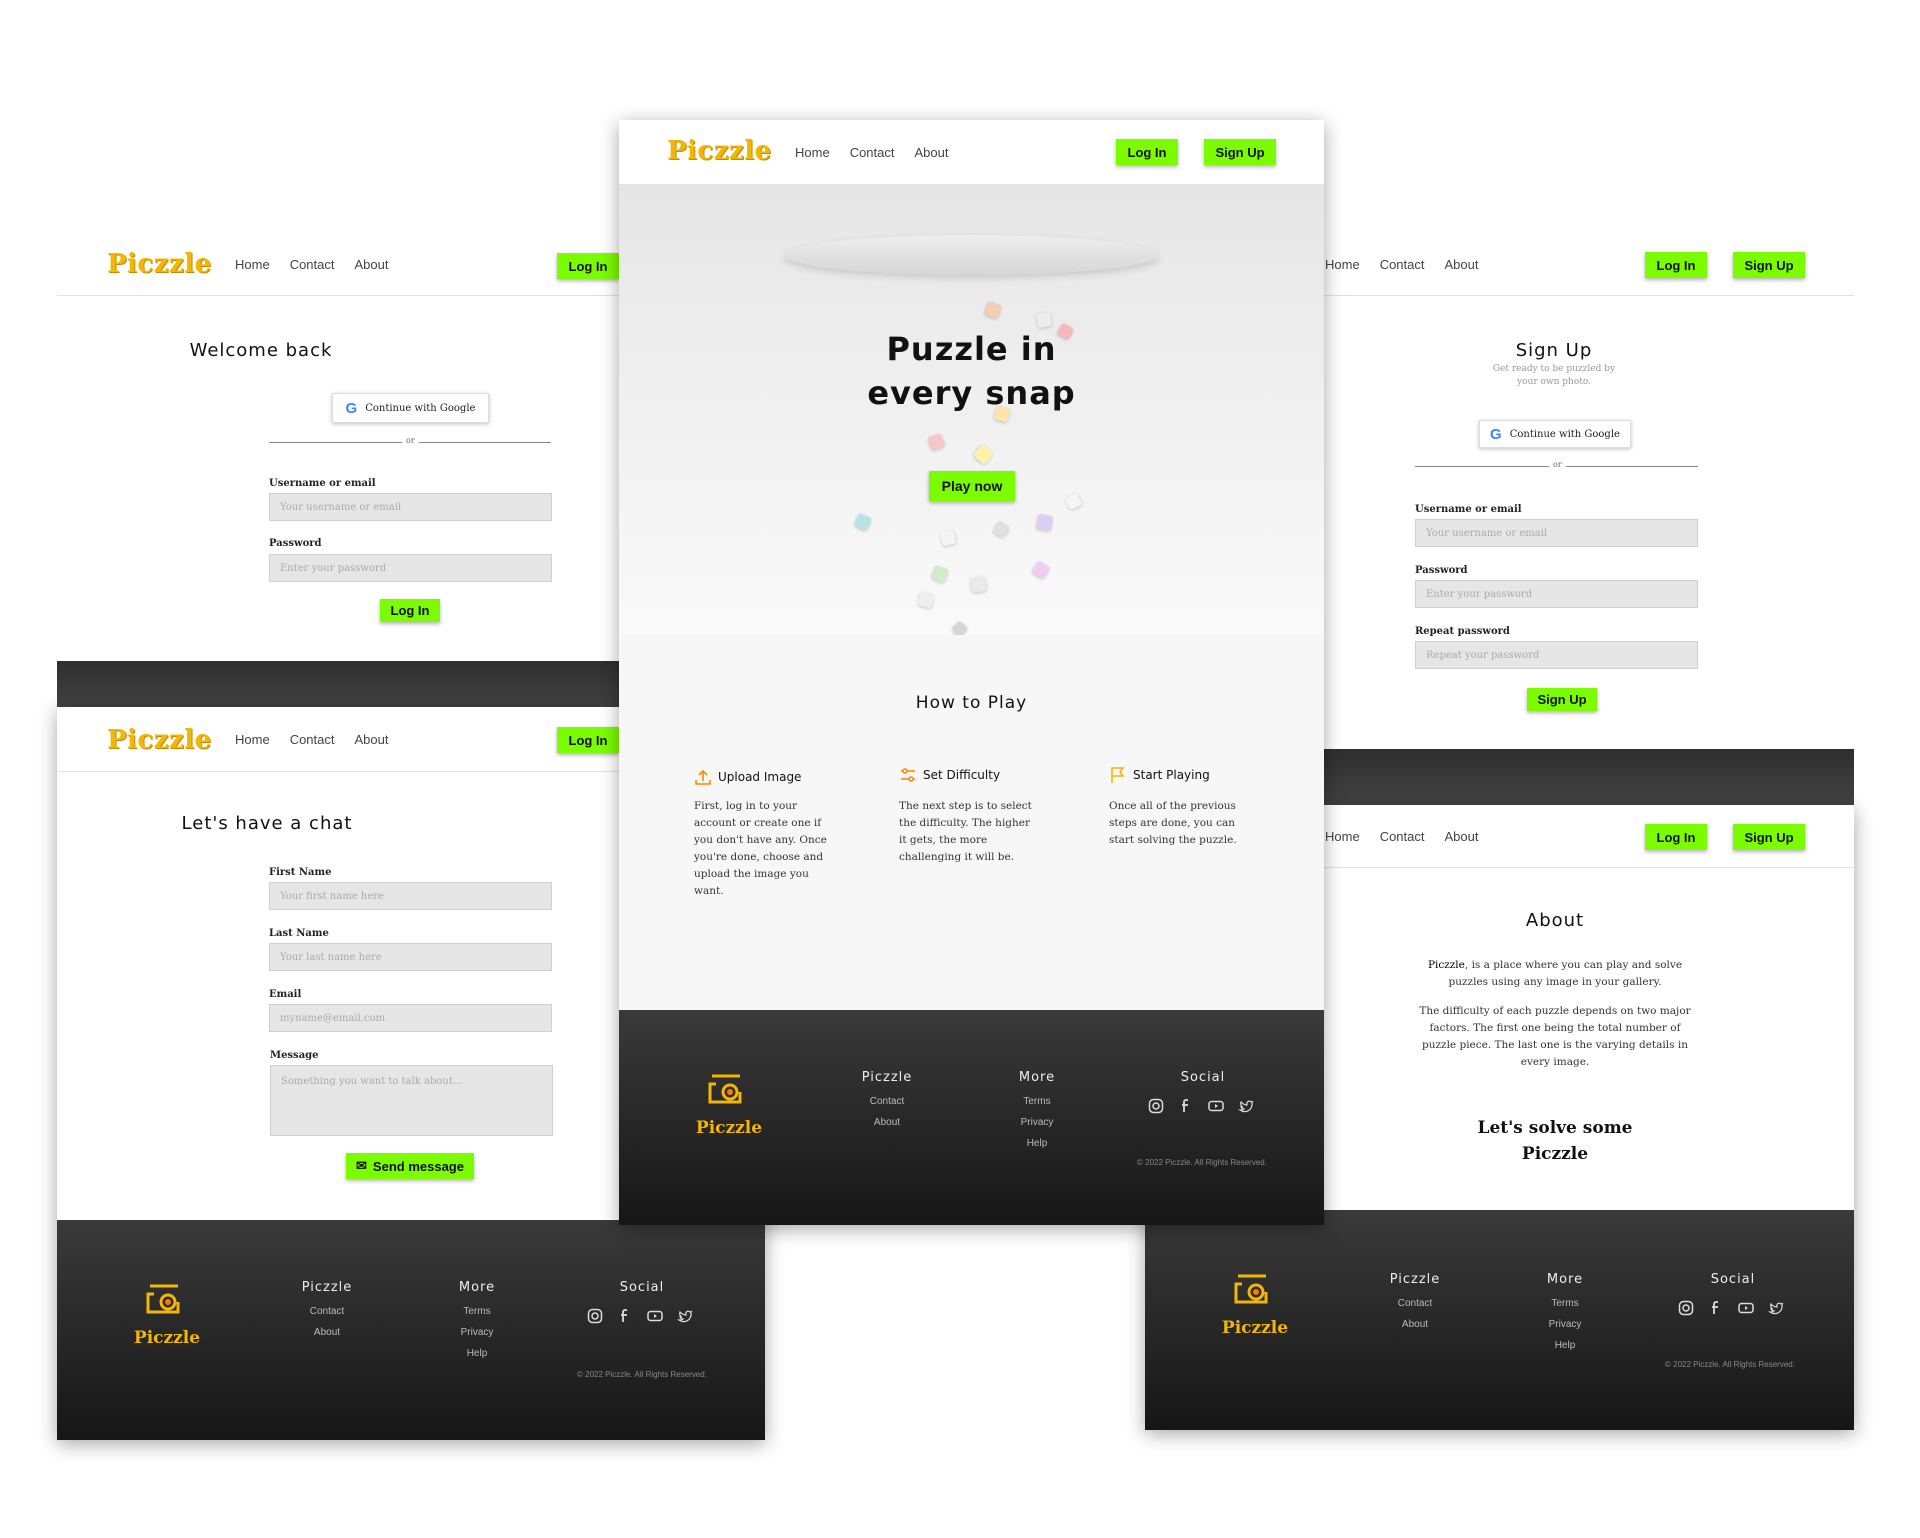 The image size is (1920, 1538). I want to click on step-playing-line: steps are done, you can, so click(1172, 823).